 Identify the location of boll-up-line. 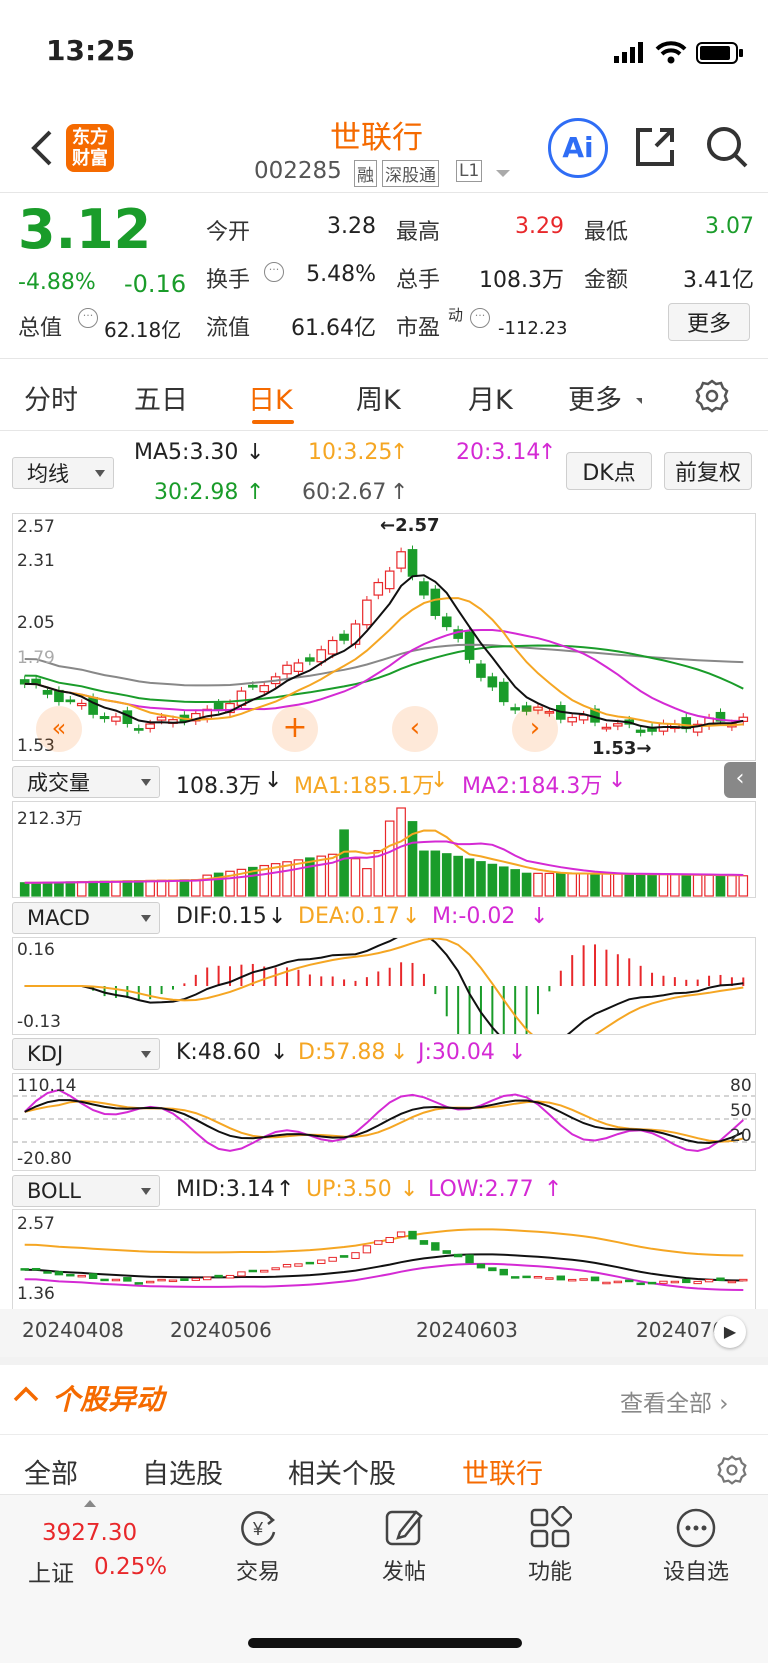
(384, 1242).